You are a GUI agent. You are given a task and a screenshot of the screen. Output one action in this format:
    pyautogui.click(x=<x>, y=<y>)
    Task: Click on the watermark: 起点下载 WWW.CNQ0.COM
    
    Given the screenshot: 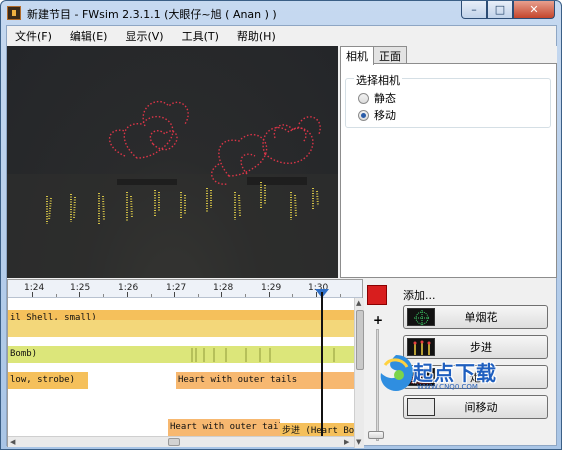 What is the action you would take?
    pyautogui.click(x=457, y=376)
    